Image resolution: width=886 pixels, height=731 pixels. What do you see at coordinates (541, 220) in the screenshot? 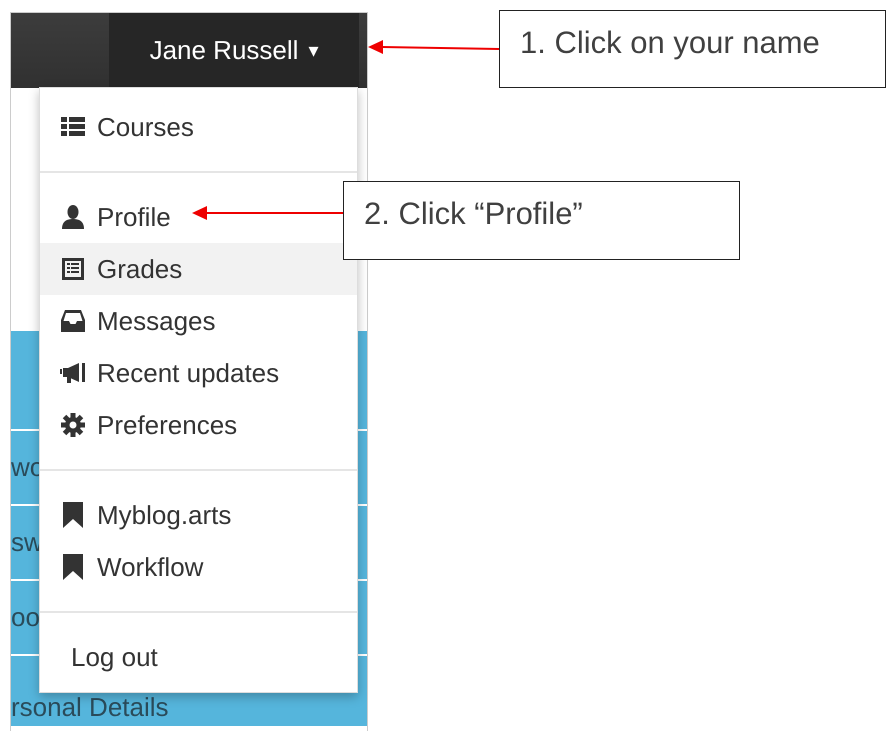
I see `callout-box: 2. Click “Profile”` at bounding box center [541, 220].